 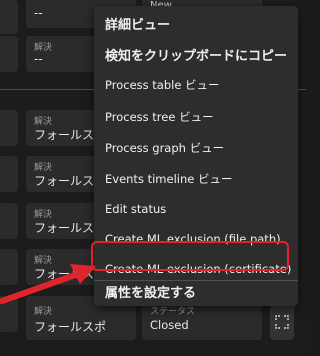 I want to click on status-value: Closed, so click(x=169, y=325).